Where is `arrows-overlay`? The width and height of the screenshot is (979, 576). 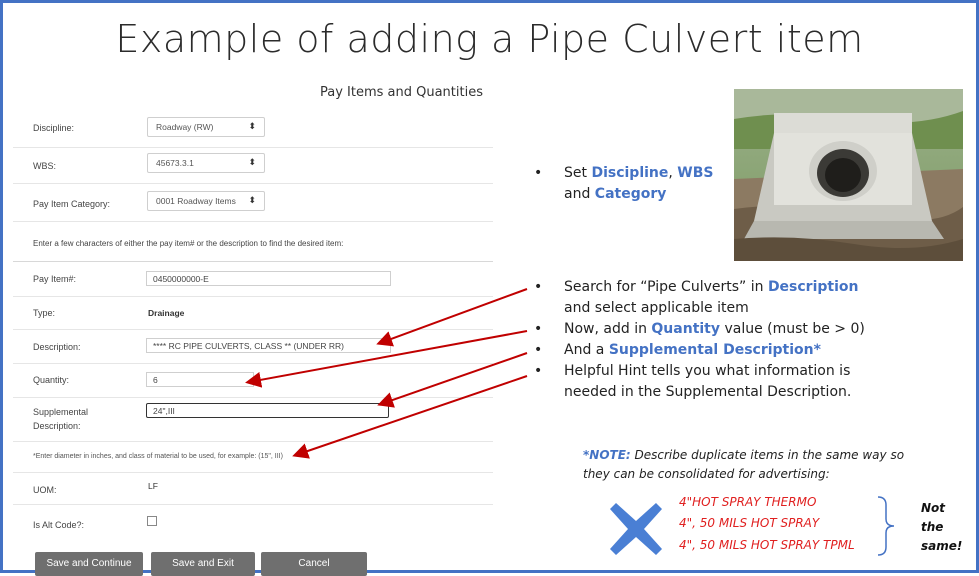 arrows-overlay is located at coordinates (386, 373).